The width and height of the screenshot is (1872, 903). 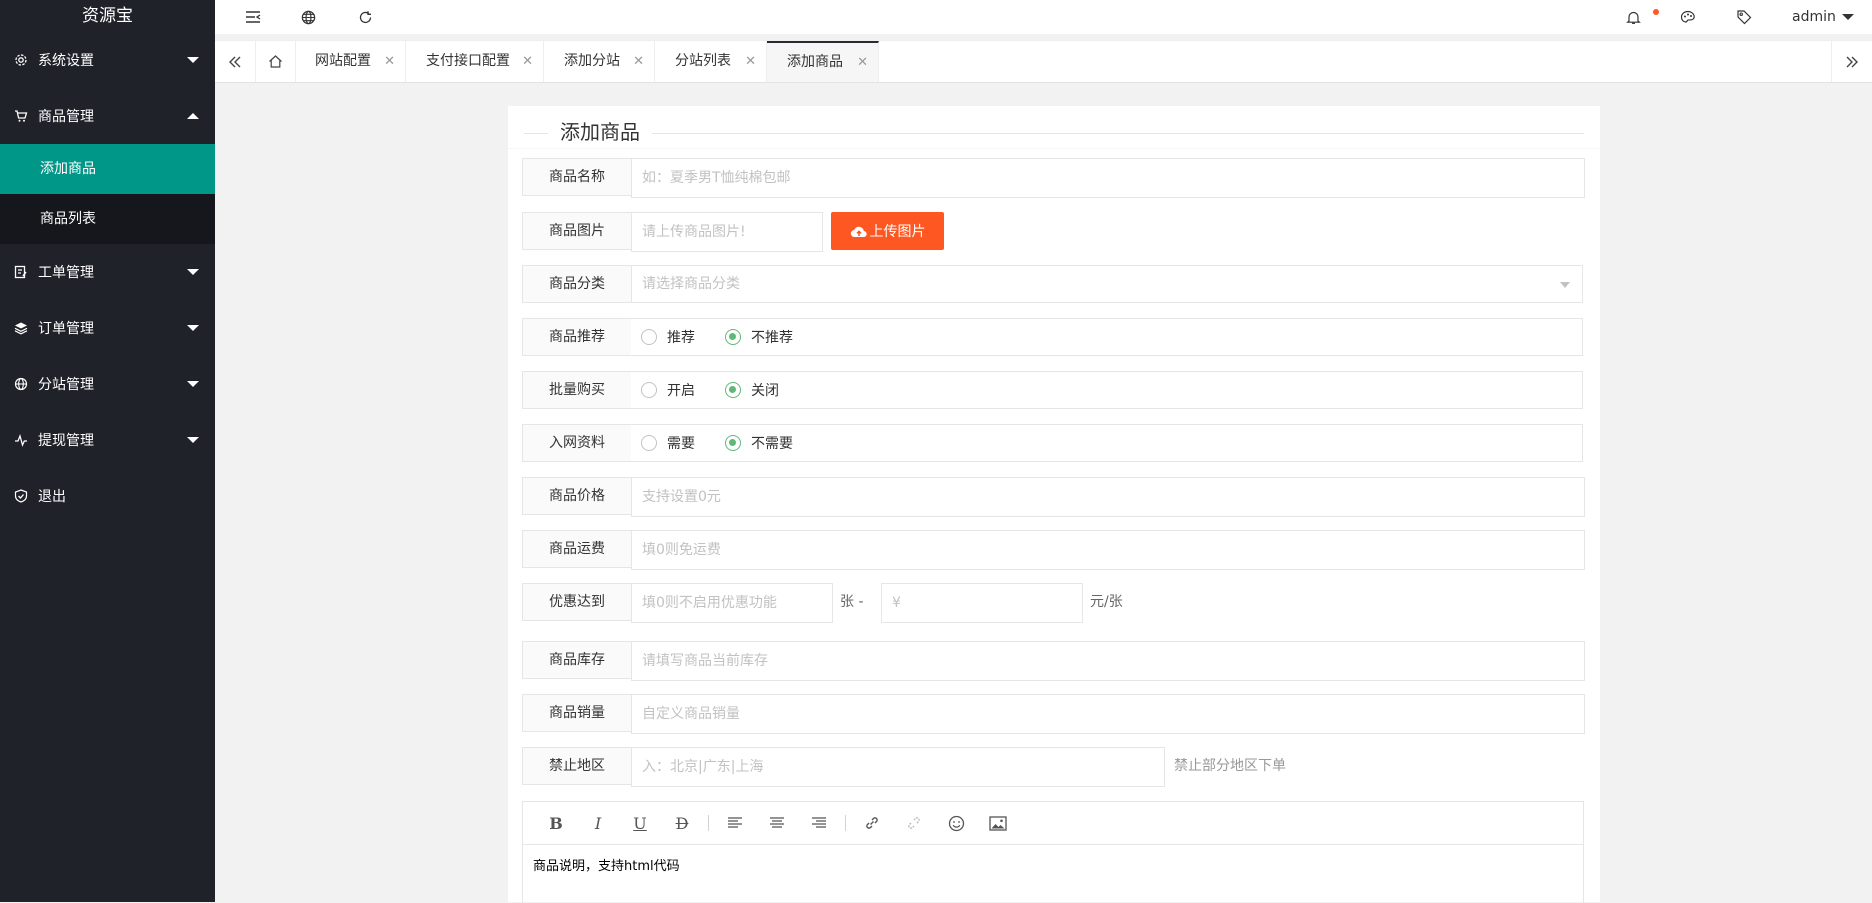 What do you see at coordinates (365, 17) in the screenshot?
I see `refresh-icon` at bounding box center [365, 17].